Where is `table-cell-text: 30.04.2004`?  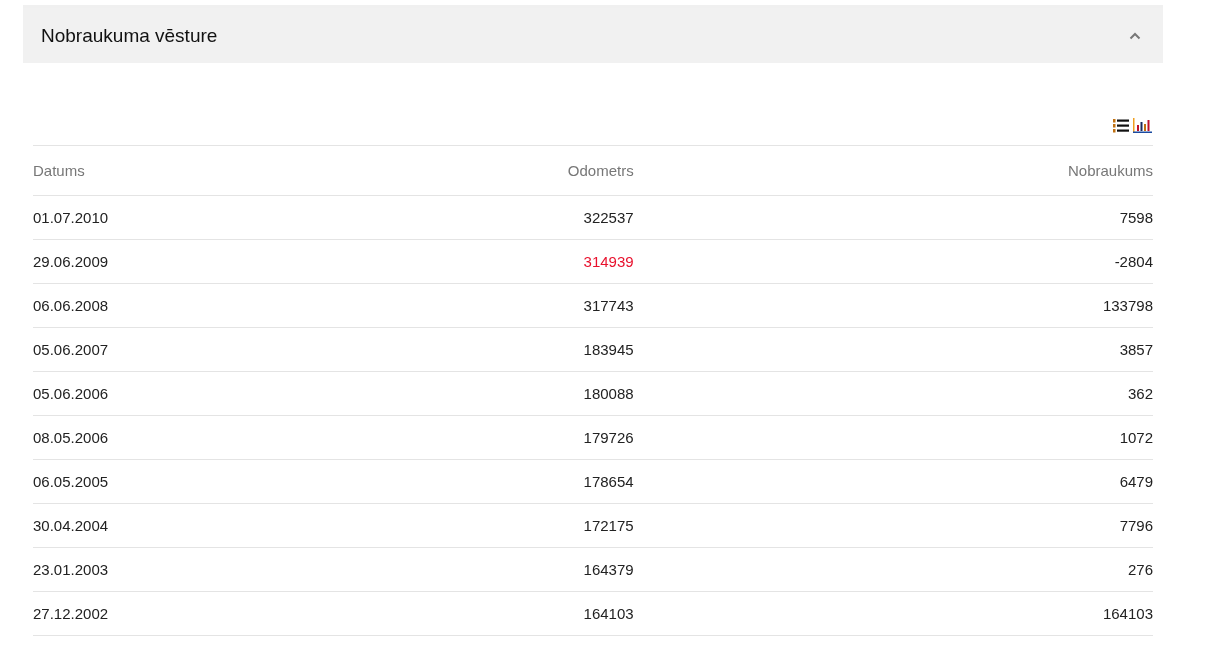 table-cell-text: 30.04.2004 is located at coordinates (71, 525).